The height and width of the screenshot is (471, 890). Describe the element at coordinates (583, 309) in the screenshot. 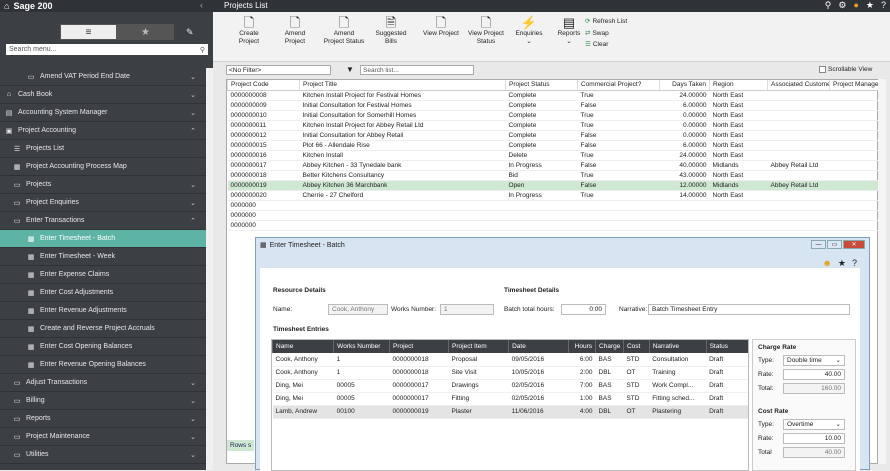

I see `batch-hours-field: 0:00` at that location.